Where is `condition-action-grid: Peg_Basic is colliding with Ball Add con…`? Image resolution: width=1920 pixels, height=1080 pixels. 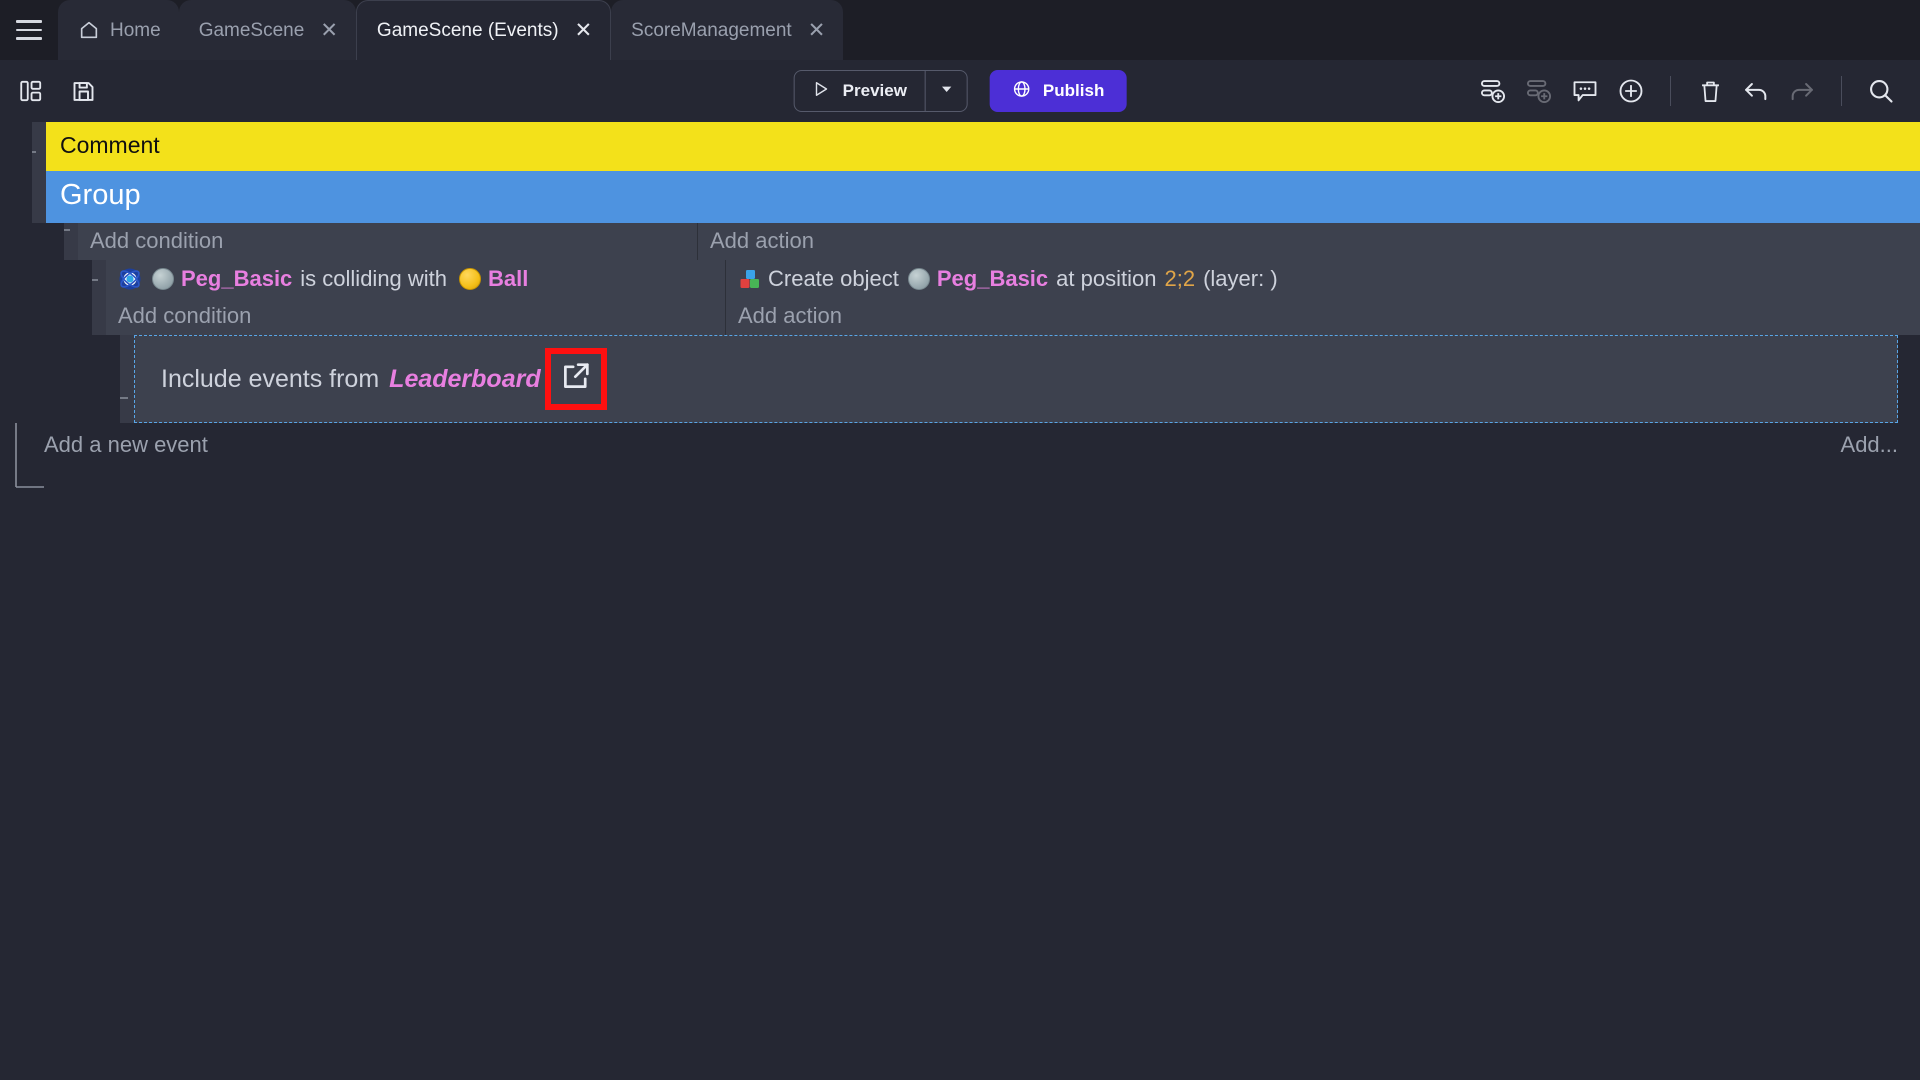 condition-action-grid: Peg_Basic is colliding with Ball Add con… is located at coordinates (1013, 297).